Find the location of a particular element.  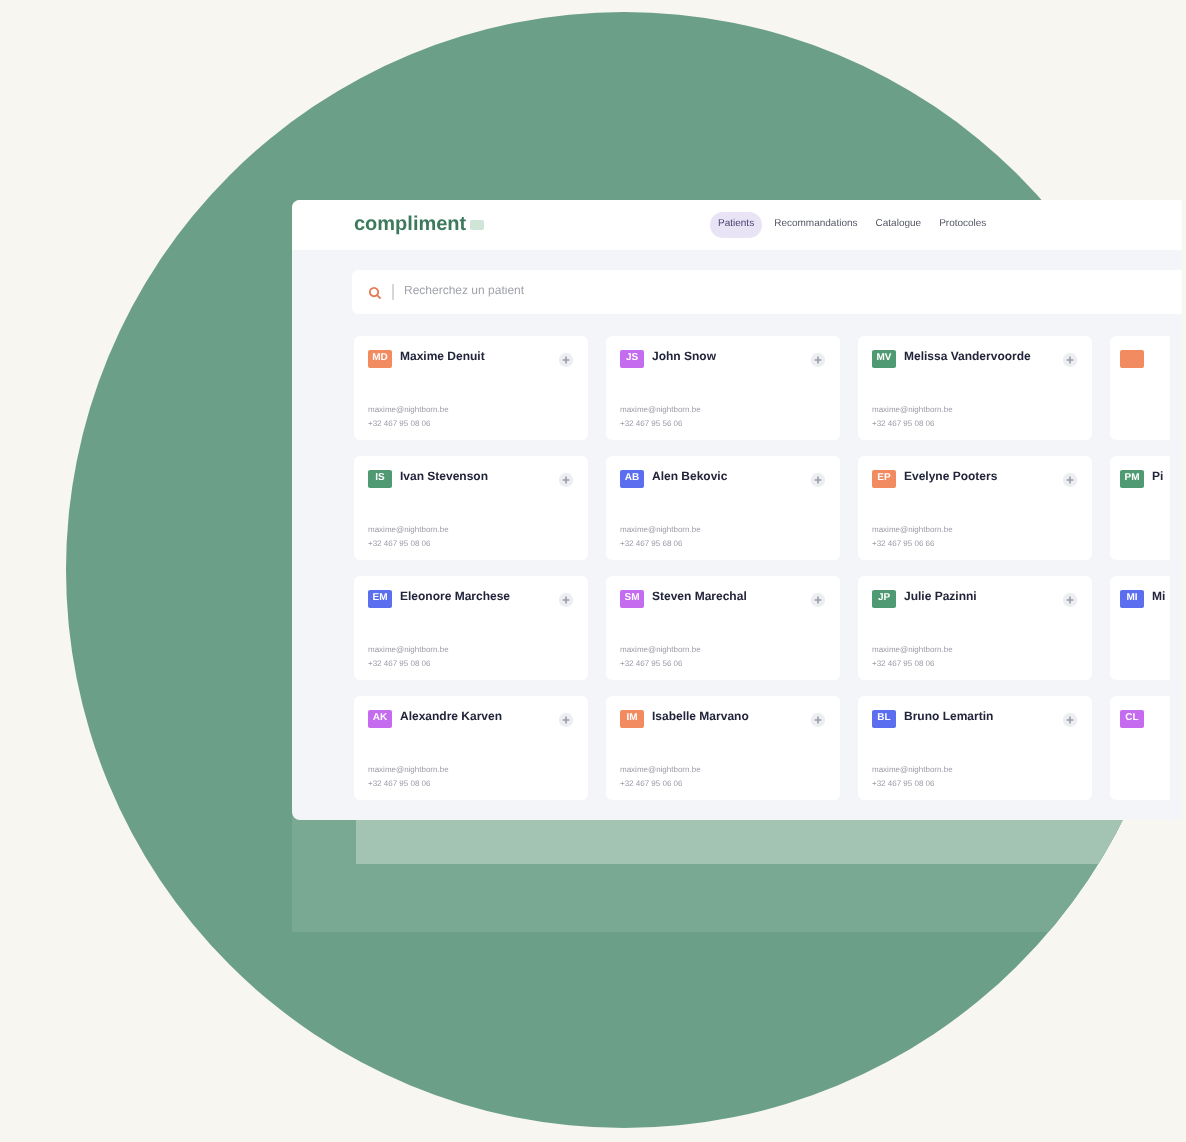

logo-badge-icon is located at coordinates (477, 225).